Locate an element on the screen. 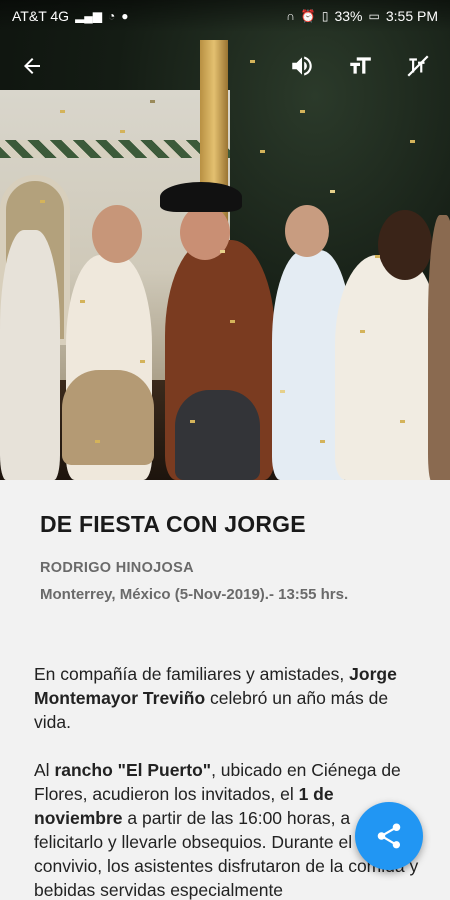  signal-icon: ▂▄▆ is located at coordinates (89, 16).